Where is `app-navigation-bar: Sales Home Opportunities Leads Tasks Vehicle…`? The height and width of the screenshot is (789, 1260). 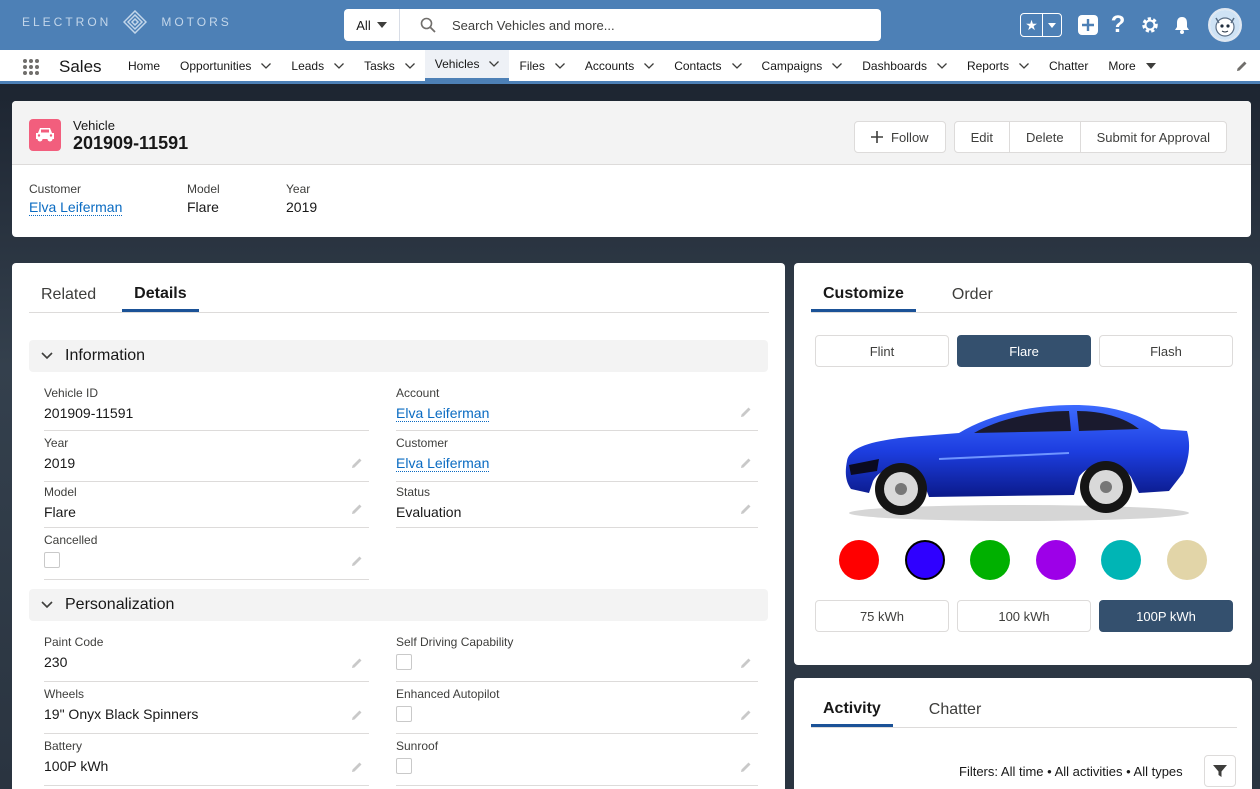
app-navigation-bar: Sales Home Opportunities Leads Tasks Vehicle… is located at coordinates (630, 67).